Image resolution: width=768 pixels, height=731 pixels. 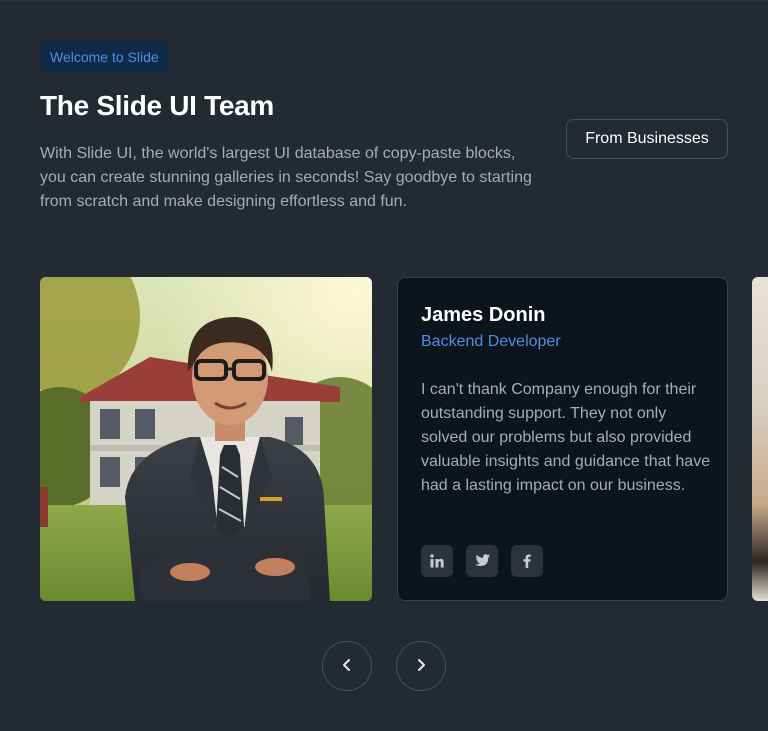 I want to click on chevron-left-icon, so click(x=347, y=666).